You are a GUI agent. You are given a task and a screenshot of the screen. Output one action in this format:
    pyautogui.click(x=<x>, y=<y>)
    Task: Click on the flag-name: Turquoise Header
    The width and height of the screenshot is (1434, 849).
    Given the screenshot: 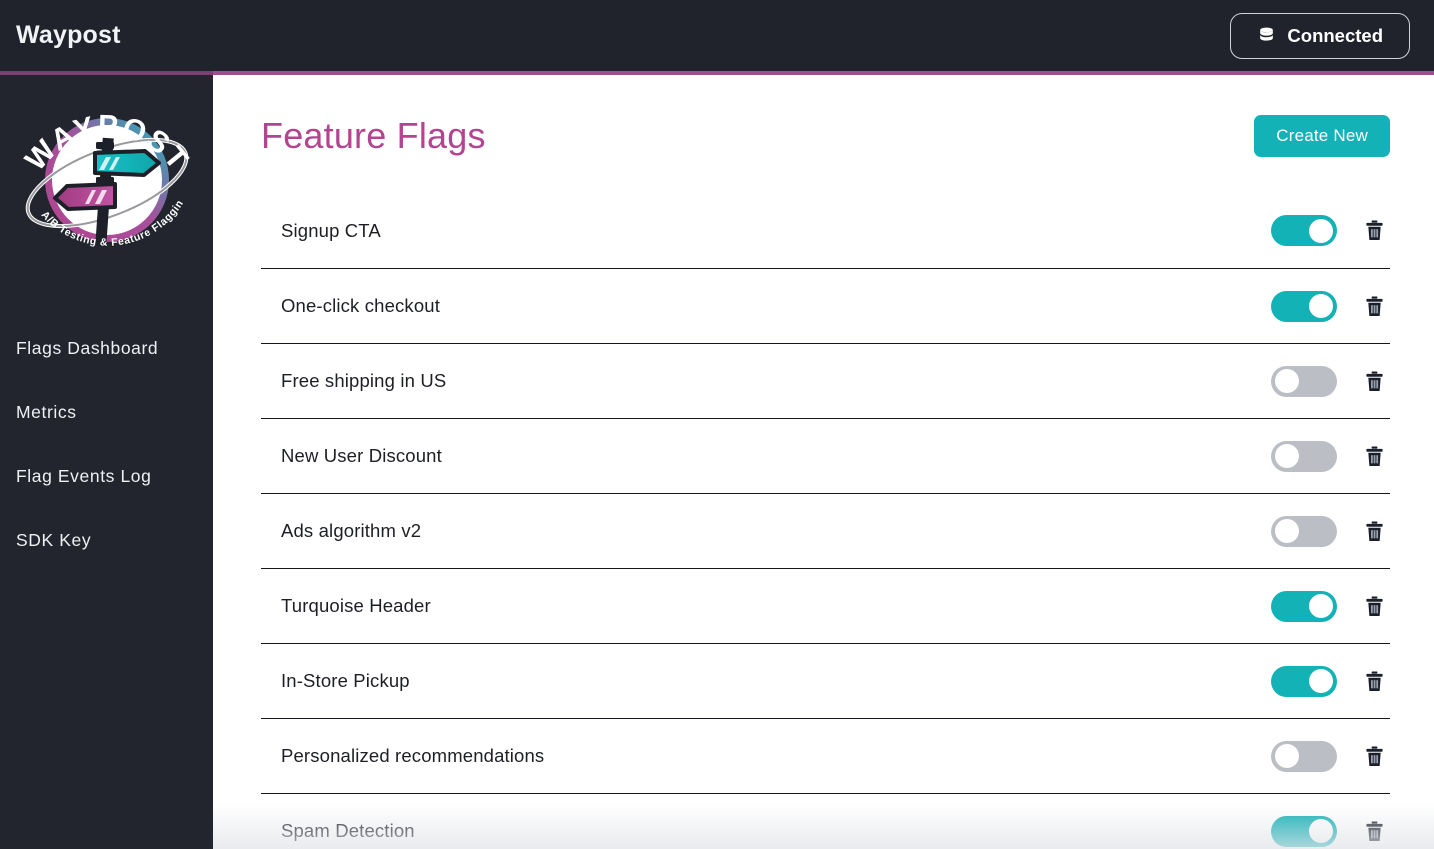 What is the action you would take?
    pyautogui.click(x=356, y=605)
    